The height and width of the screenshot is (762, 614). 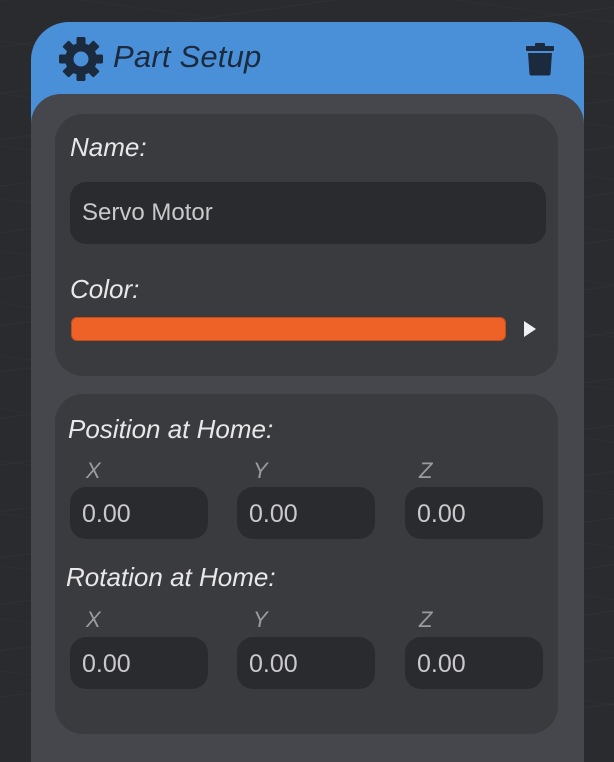 I want to click on position-x-field: 0.00, so click(x=139, y=513).